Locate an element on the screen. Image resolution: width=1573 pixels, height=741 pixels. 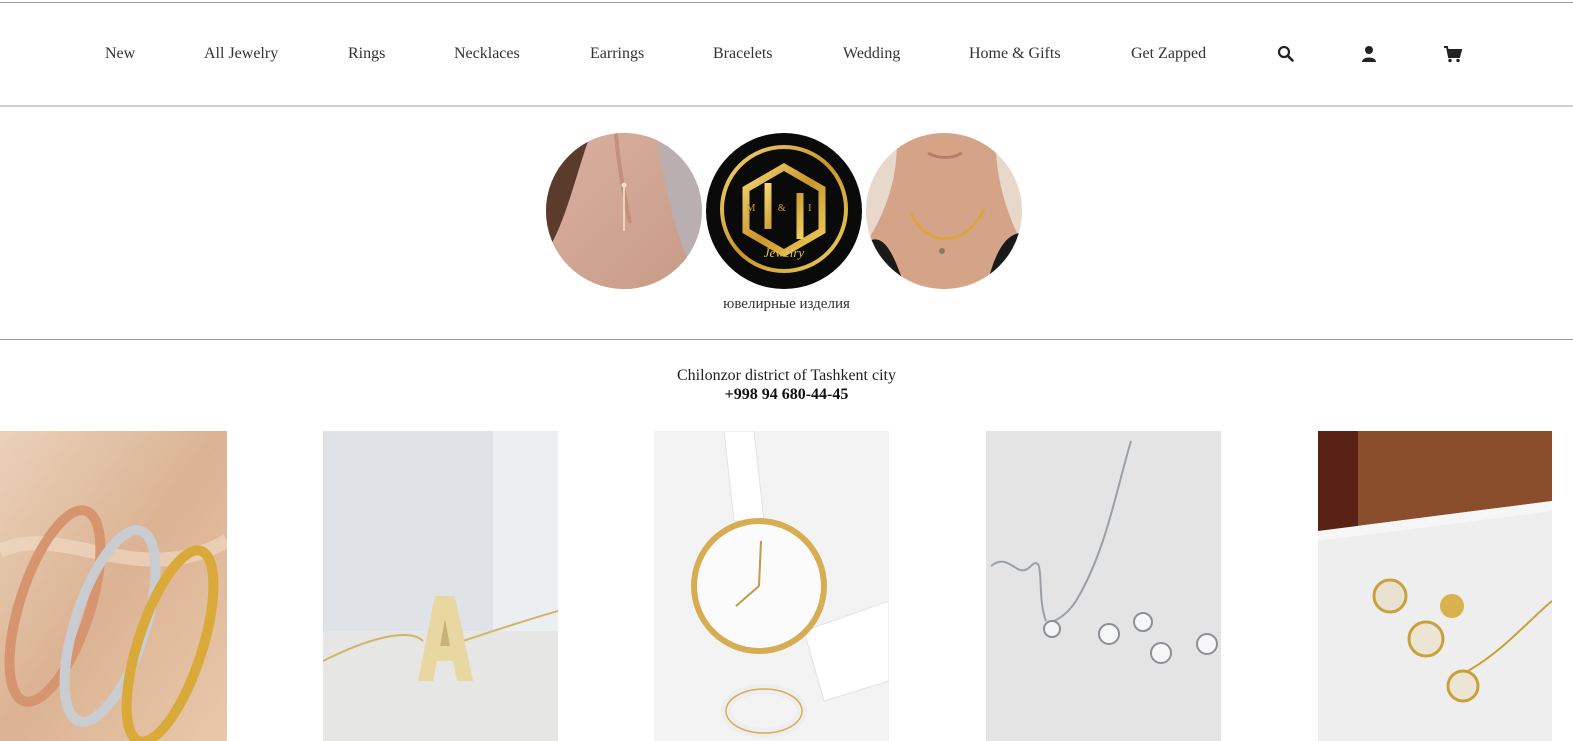
logo-letters: M & I is located at coordinates (784, 208).